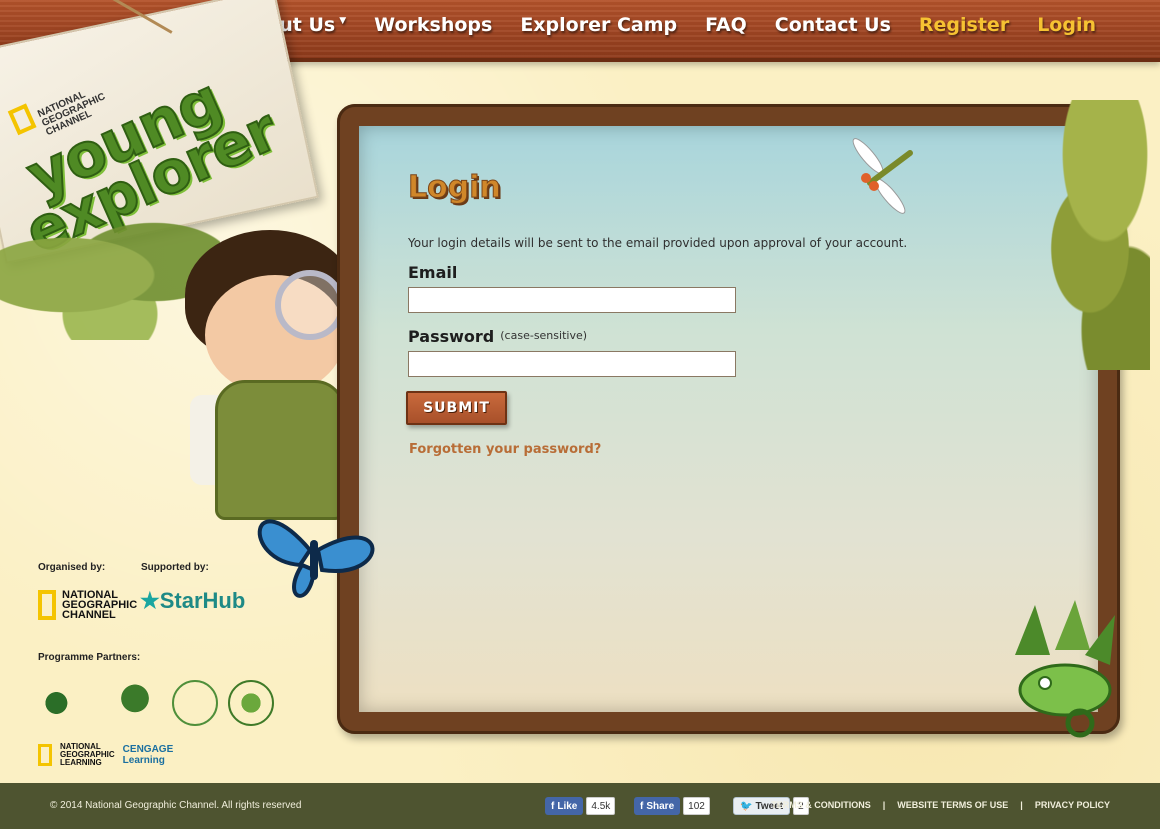  What do you see at coordinates (746, 806) in the screenshot?
I see `twitter-icon: 🐦` at bounding box center [746, 806].